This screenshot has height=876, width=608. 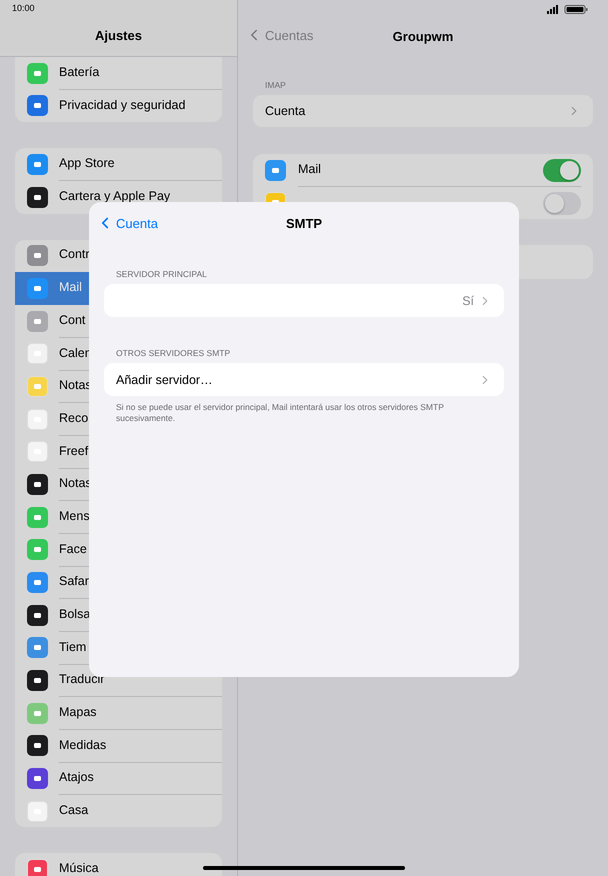 I want to click on section-header: SERVIDOR PRINCIPAL, so click(x=162, y=274).